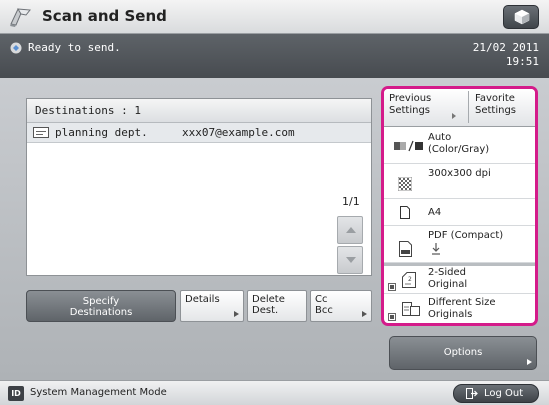 The width and height of the screenshot is (549, 405). I want to click on destinations-header: Destinations : 1, so click(199, 111).